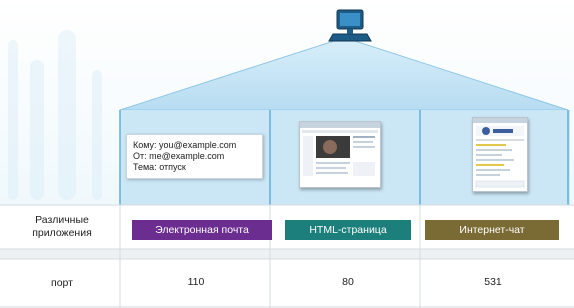 This screenshot has height=308, width=574. What do you see at coordinates (202, 230) in the screenshot?
I see `email-app-badge: Электронная почта` at bounding box center [202, 230].